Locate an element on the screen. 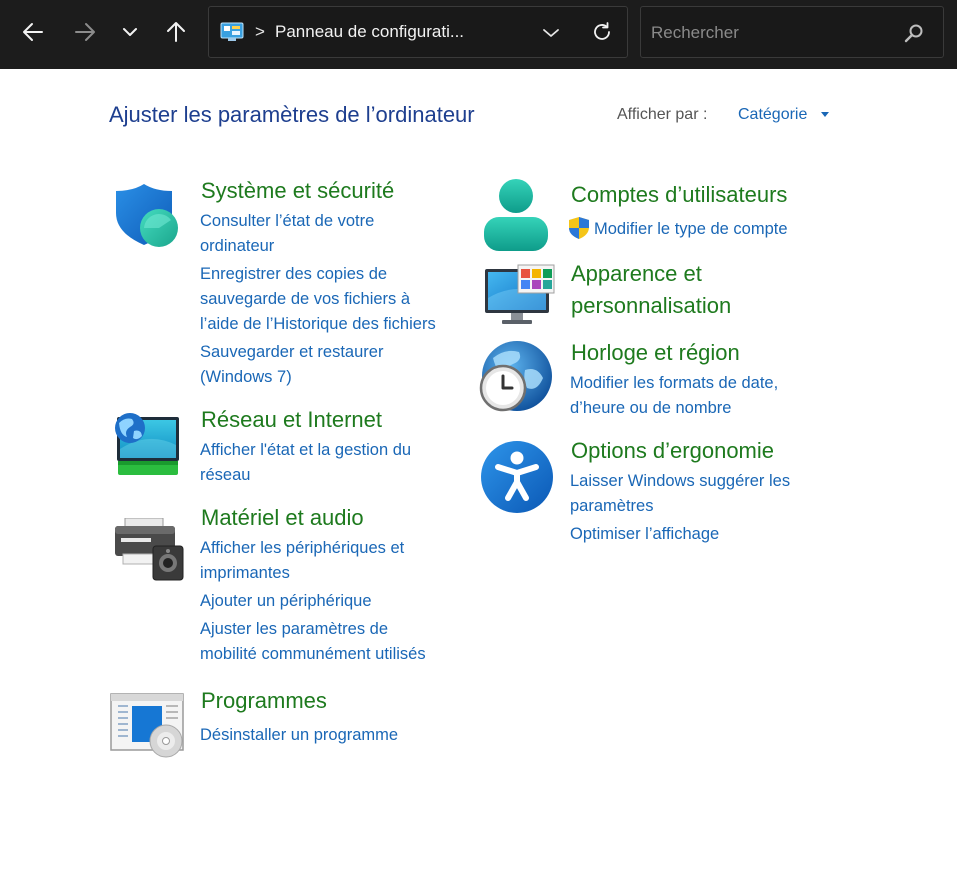 The image size is (957, 891). link-uninstall-program: Désinstaller un programme is located at coordinates (299, 735).